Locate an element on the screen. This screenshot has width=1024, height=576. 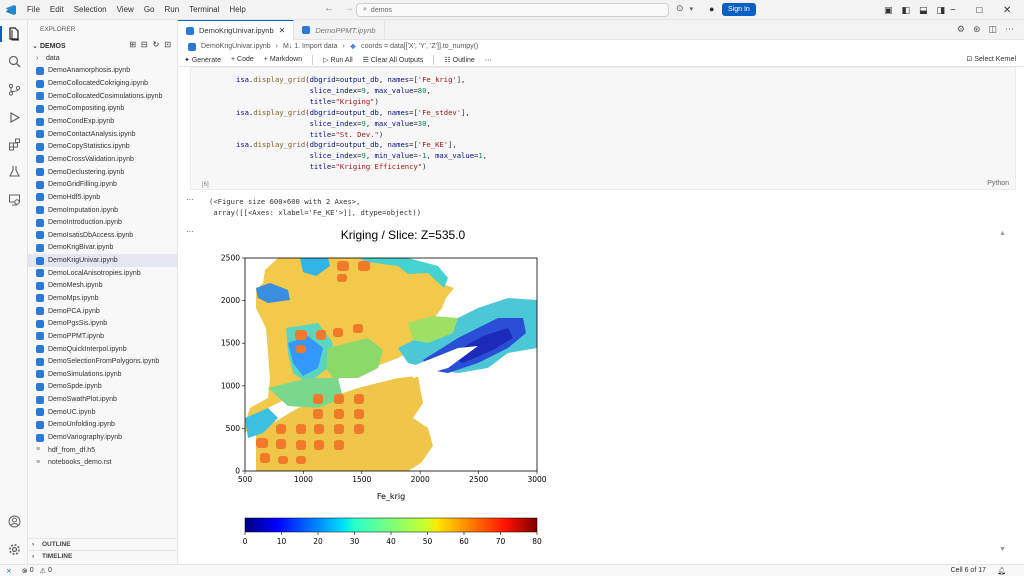
split-editor-icon: ◫ is located at coordinates (992, 29).